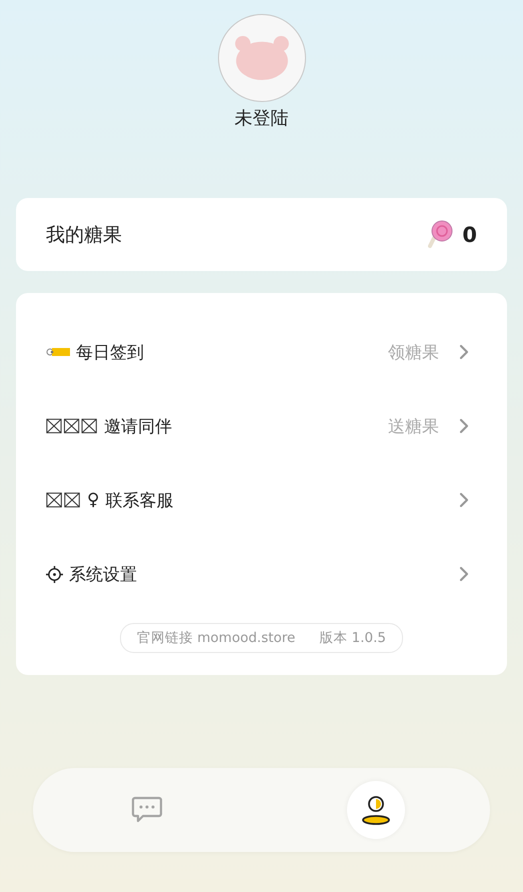 Image resolution: width=523 pixels, height=892 pixels. What do you see at coordinates (139, 501) in the screenshot?
I see `menu-label: 联系客服` at bounding box center [139, 501].